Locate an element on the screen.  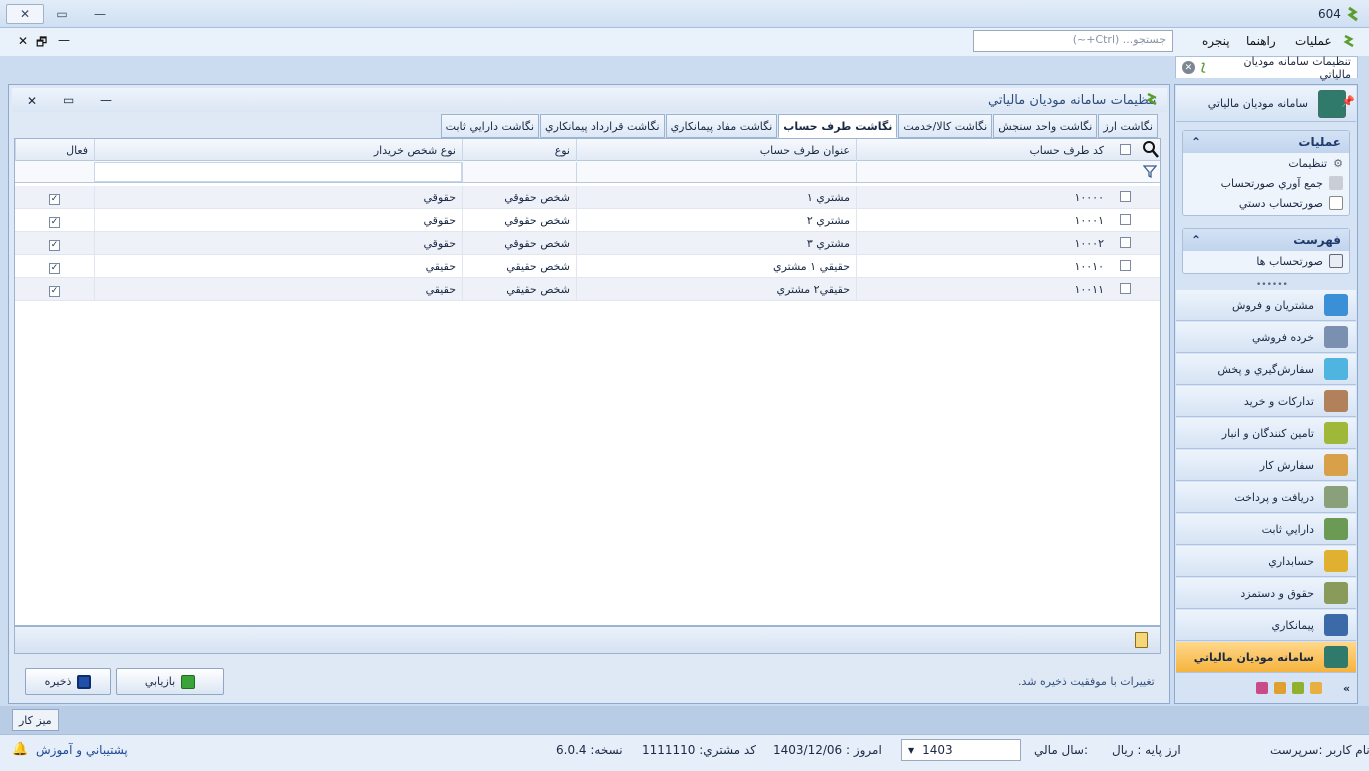
menu-operations: عمليات is located at coordinates (1313, 41).